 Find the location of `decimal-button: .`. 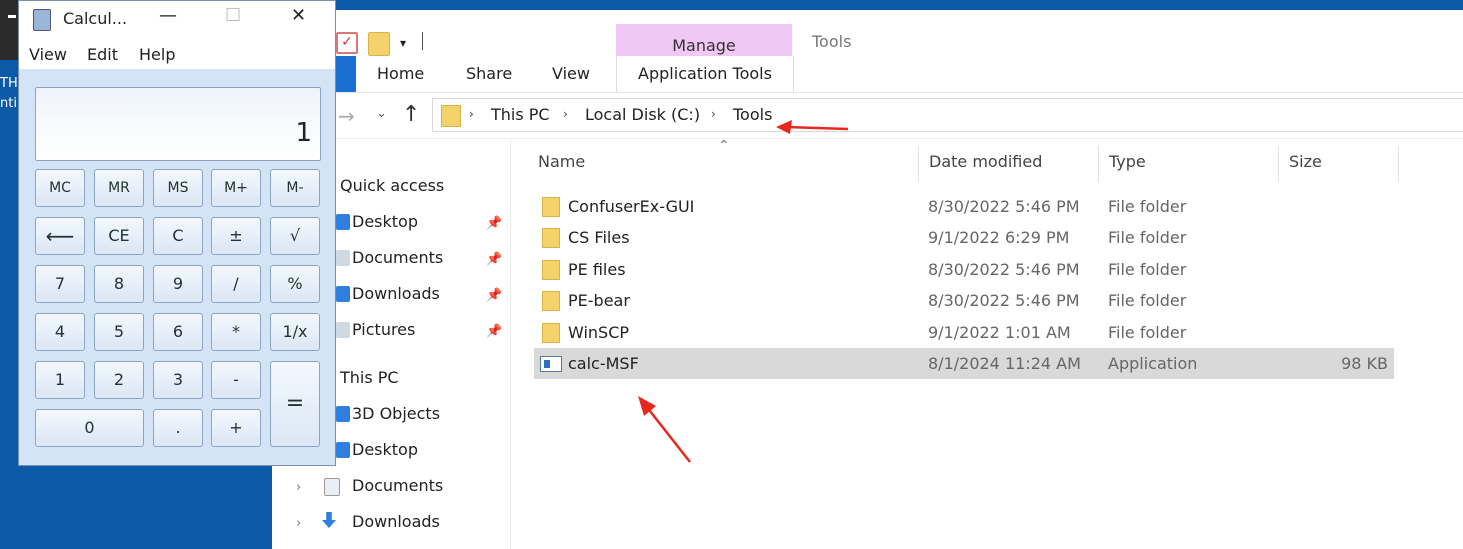

decimal-button: . is located at coordinates (178, 428).